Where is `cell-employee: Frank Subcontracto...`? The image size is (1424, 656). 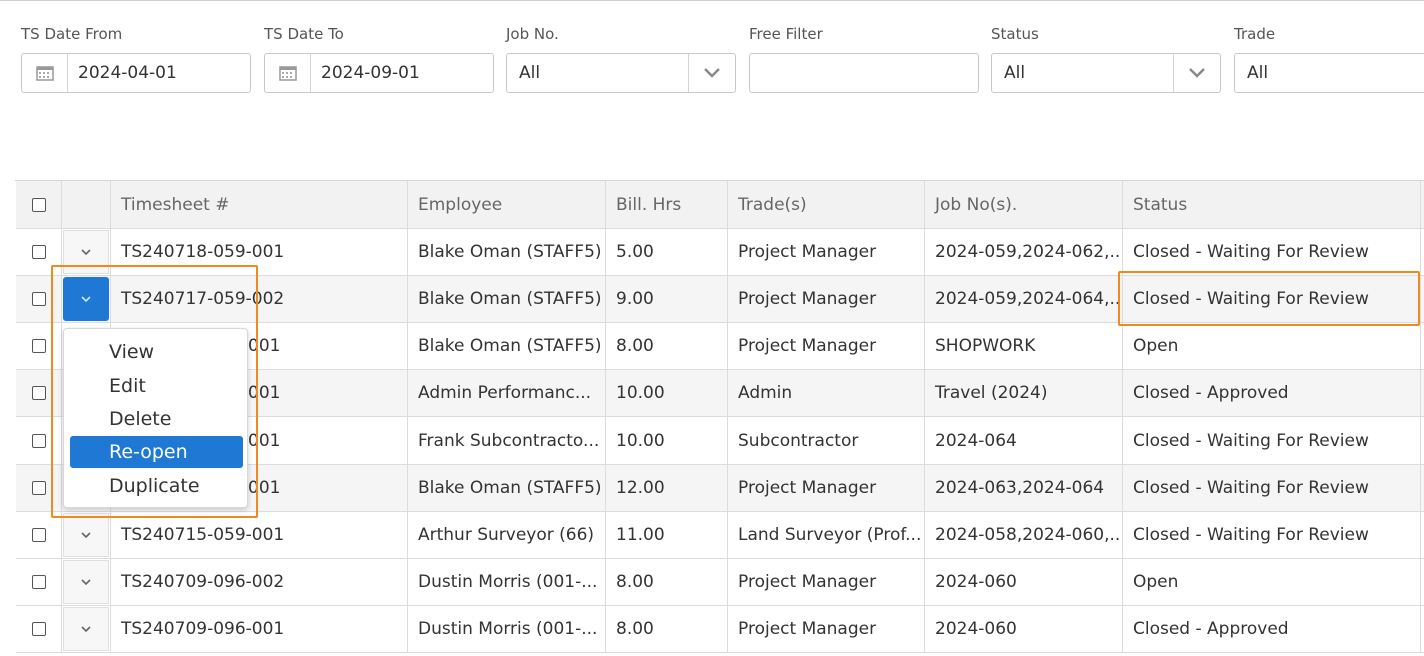
cell-employee: Frank Subcontracto... is located at coordinates (507, 440).